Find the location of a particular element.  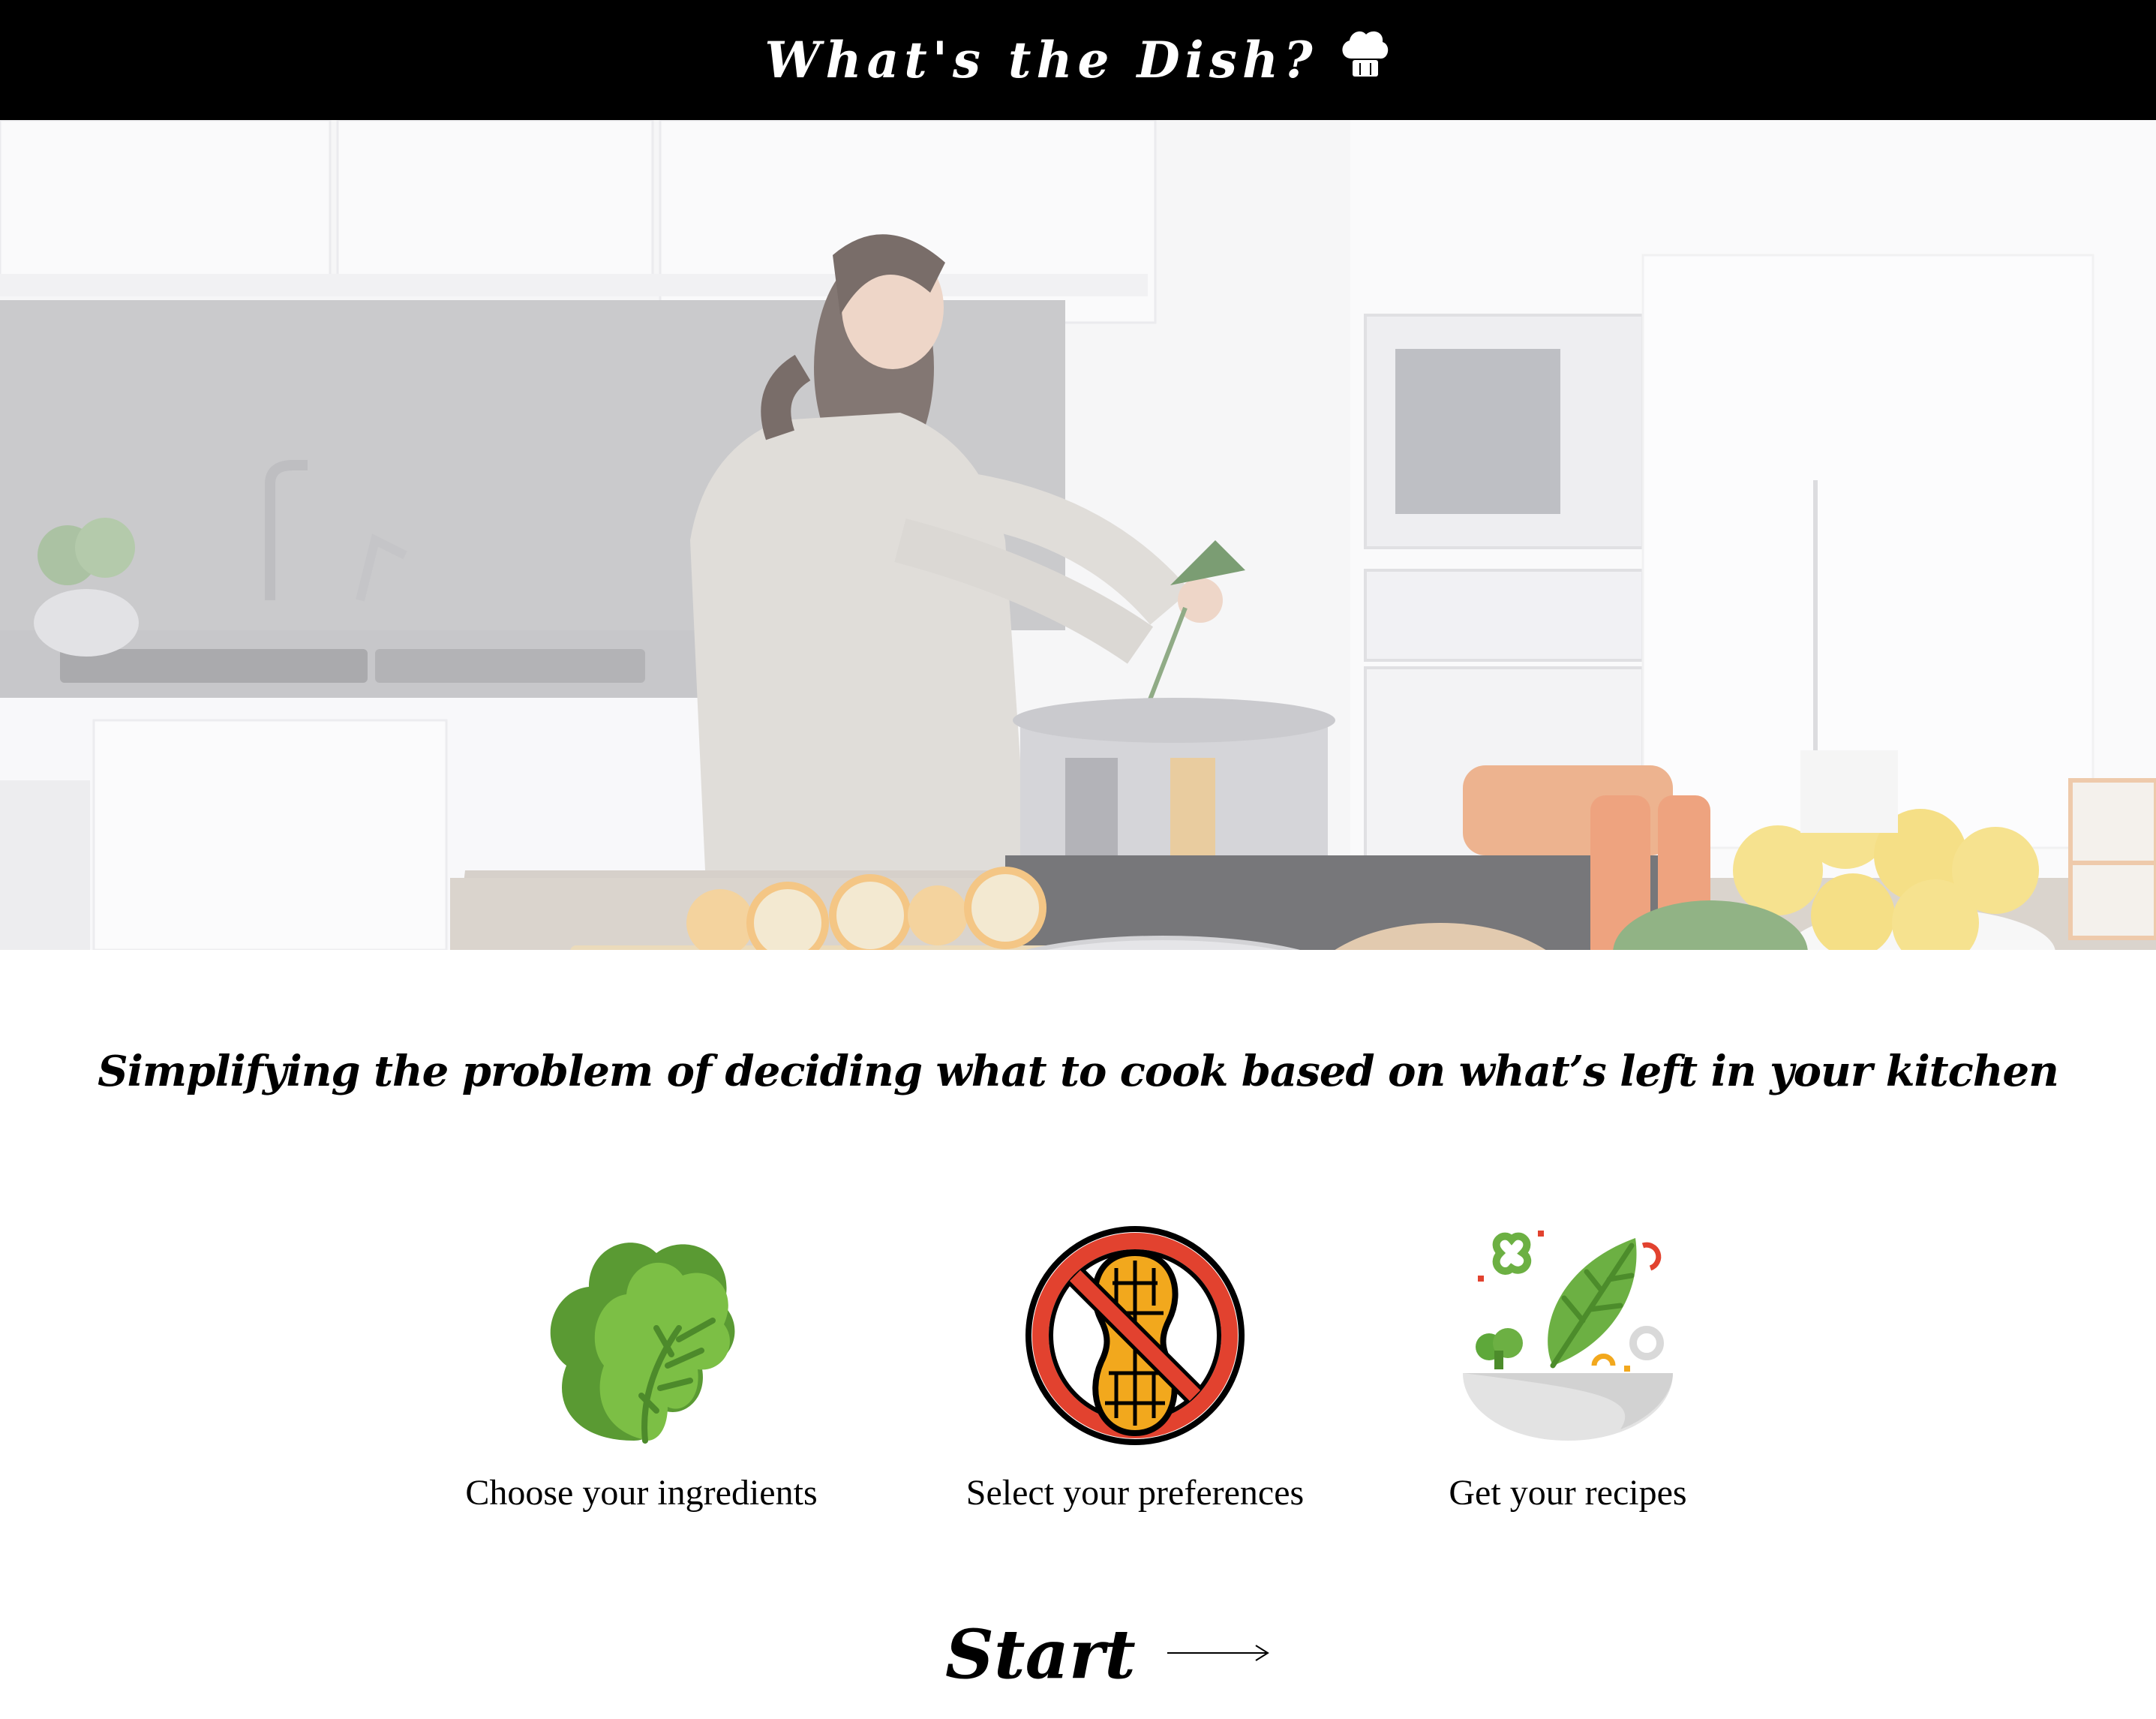

start-label: Start is located at coordinates (1040, 1654).